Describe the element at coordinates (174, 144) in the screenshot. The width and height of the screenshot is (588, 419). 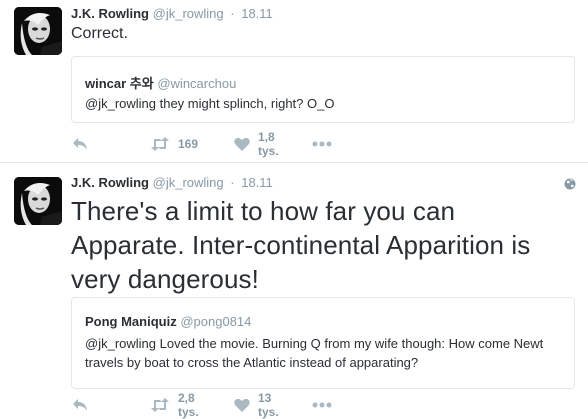
I see `retweet-button: 169` at that location.